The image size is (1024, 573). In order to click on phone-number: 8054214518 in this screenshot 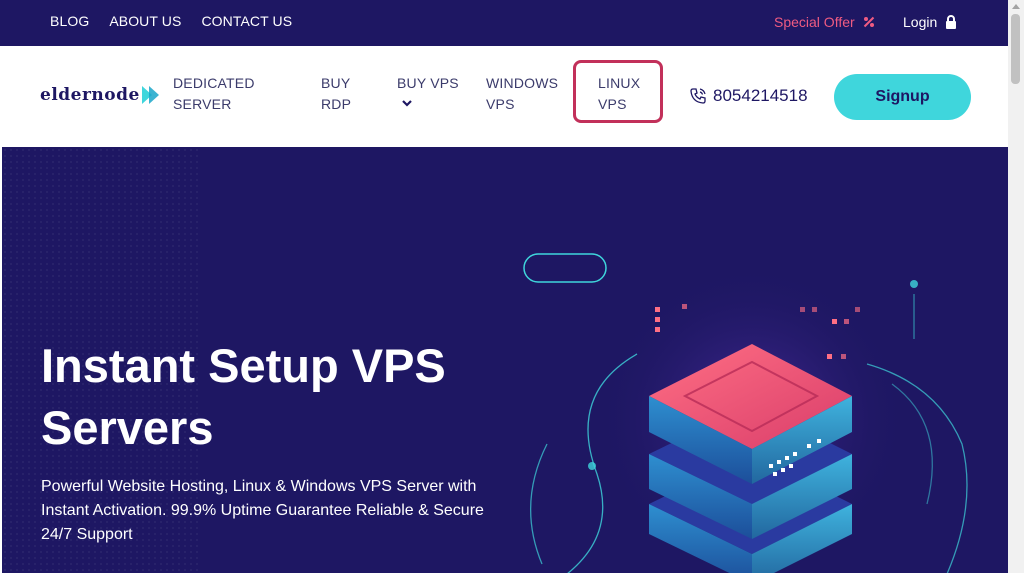, I will do `click(760, 95)`.